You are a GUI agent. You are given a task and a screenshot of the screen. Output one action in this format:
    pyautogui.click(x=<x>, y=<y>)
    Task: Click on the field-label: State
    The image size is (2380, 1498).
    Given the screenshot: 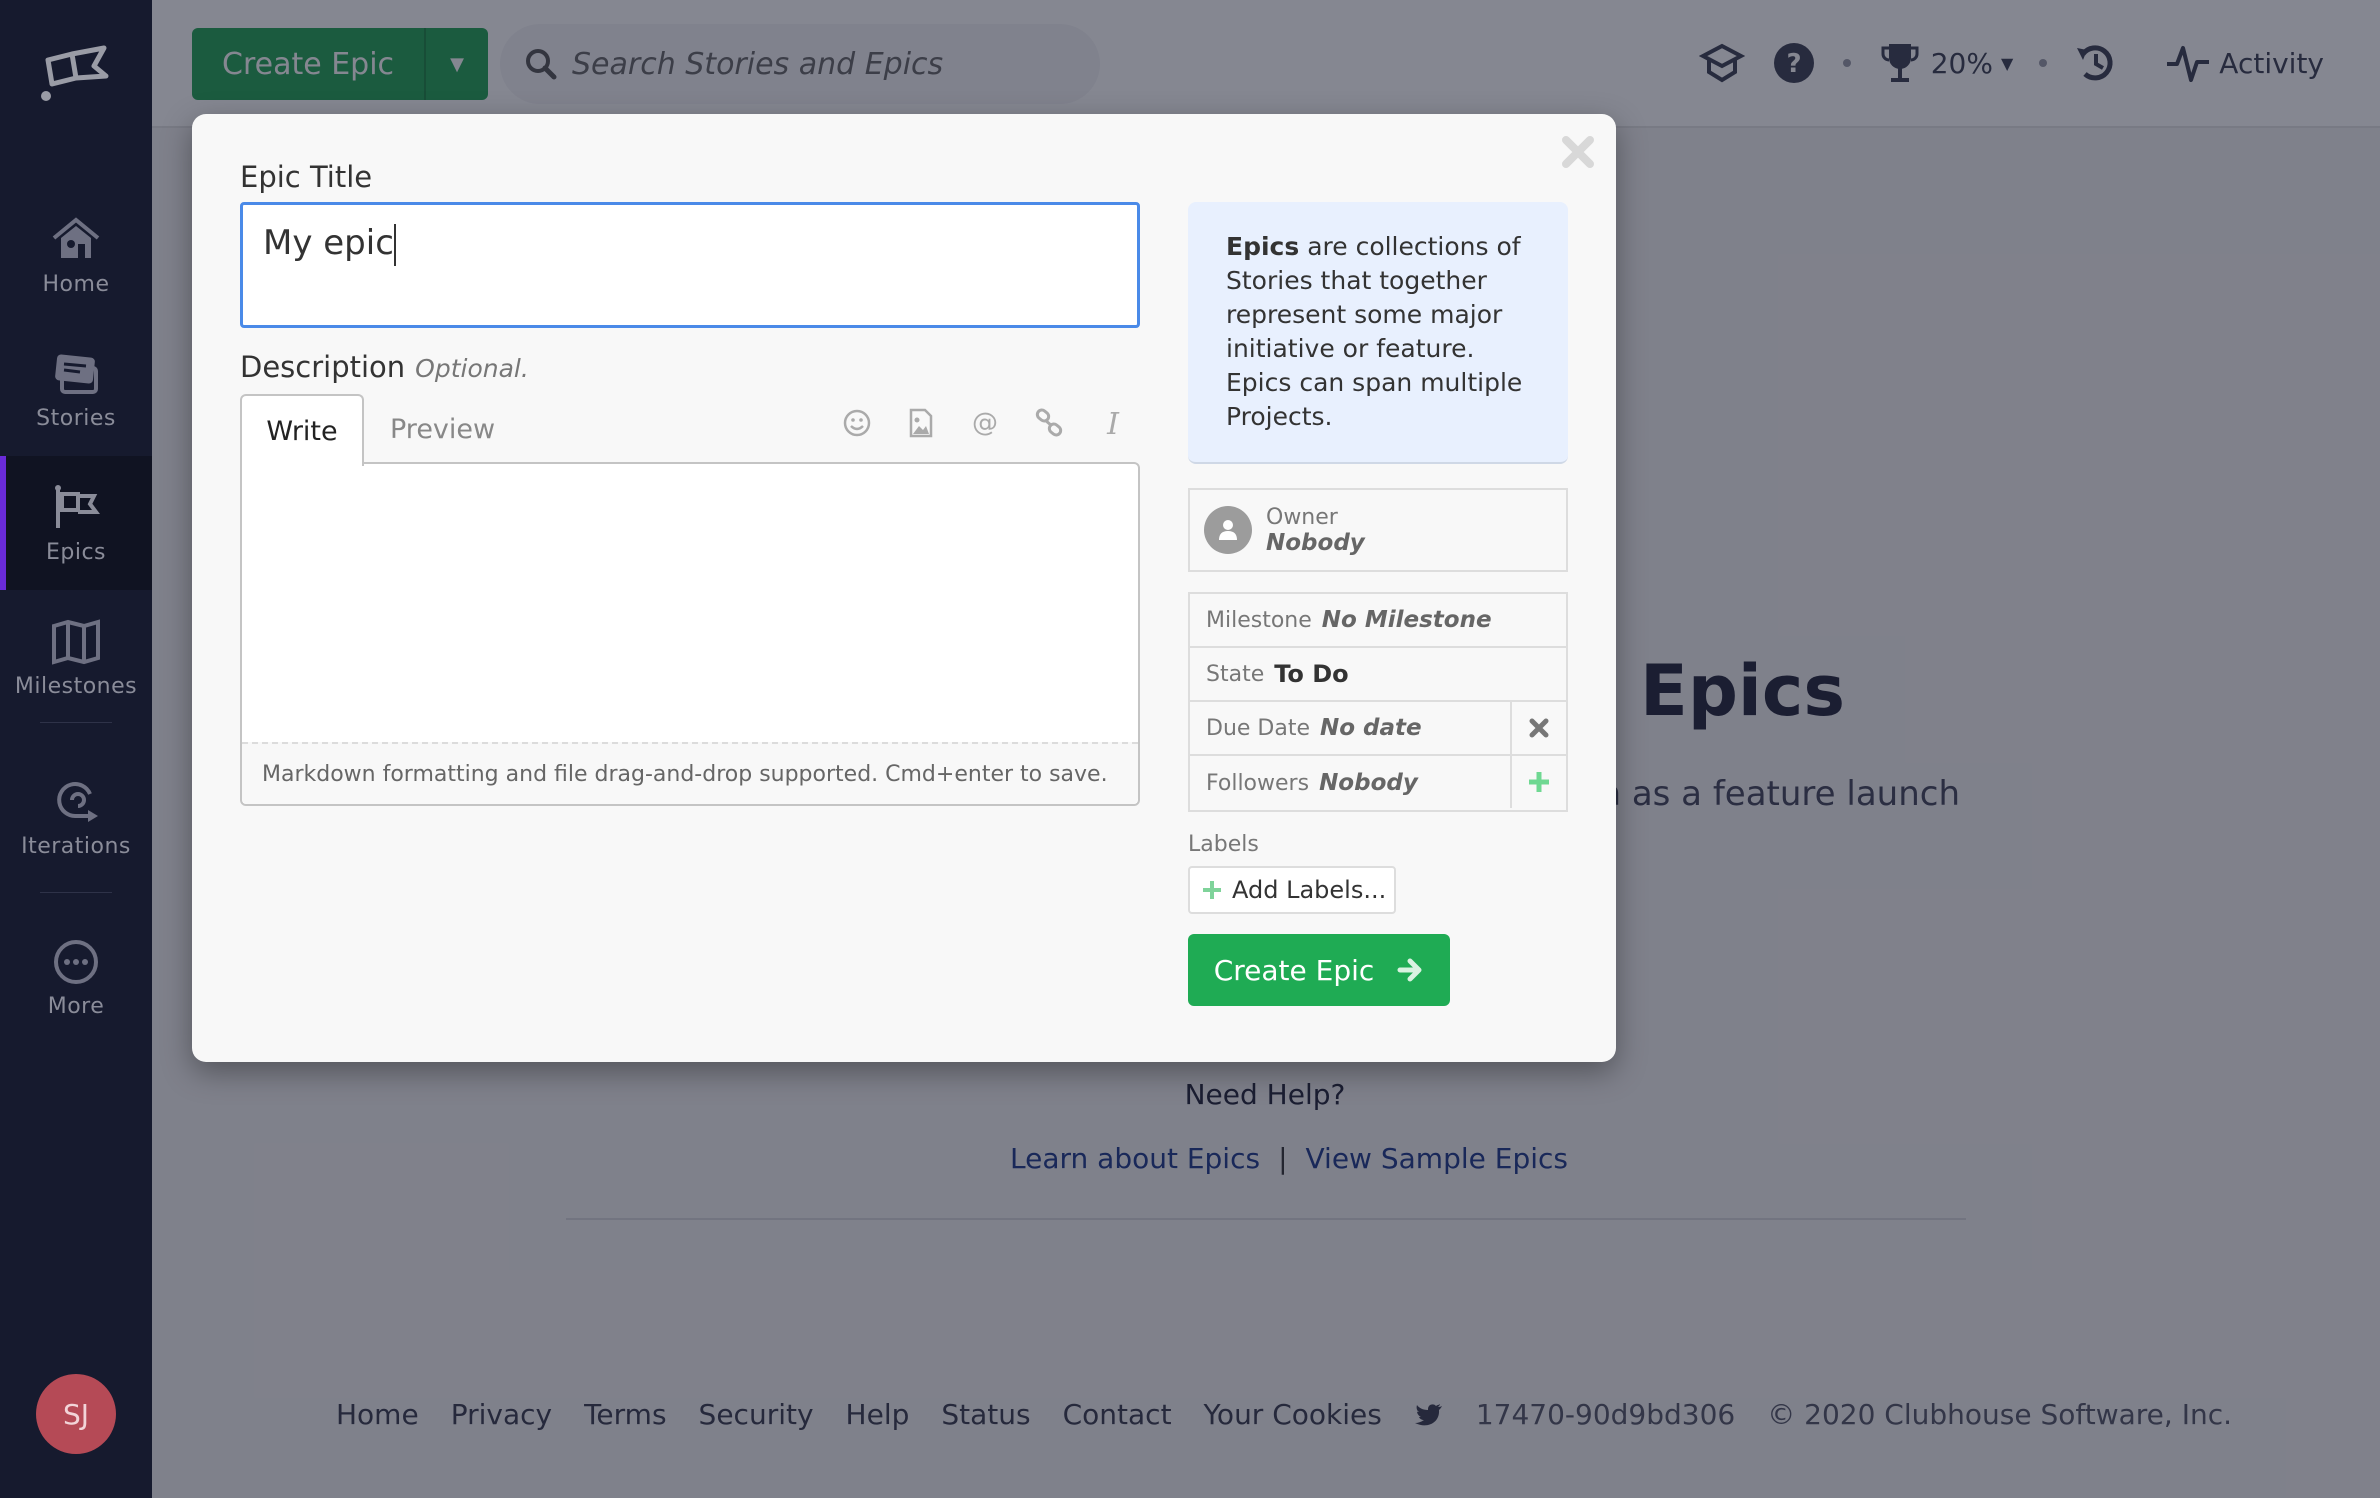 What is the action you would take?
    pyautogui.click(x=1235, y=674)
    